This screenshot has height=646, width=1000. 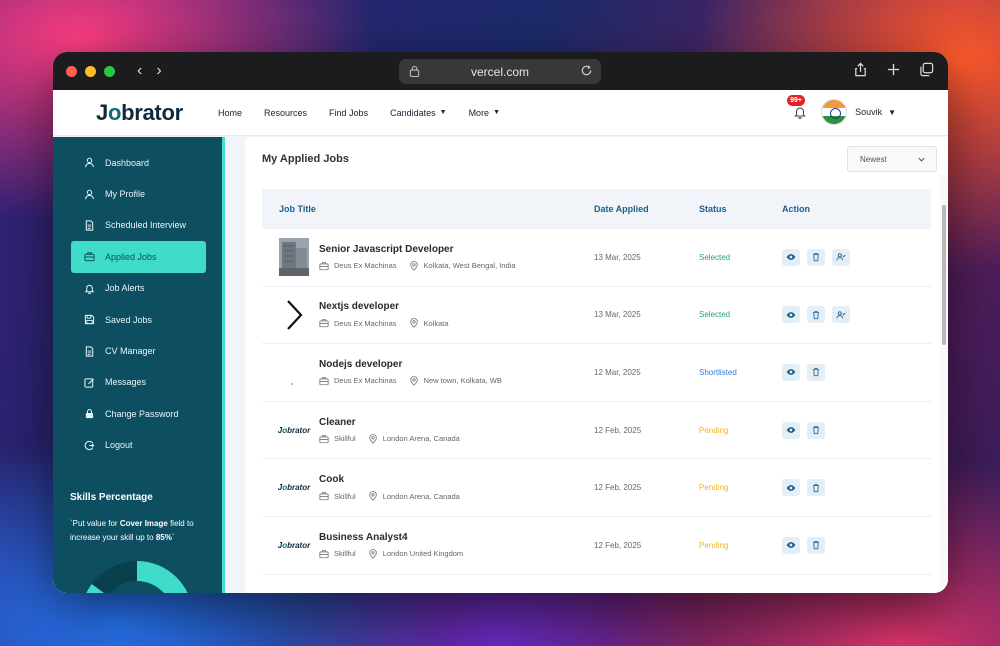 What do you see at coordinates (926, 69) in the screenshot?
I see `tabs-overview-icon` at bounding box center [926, 69].